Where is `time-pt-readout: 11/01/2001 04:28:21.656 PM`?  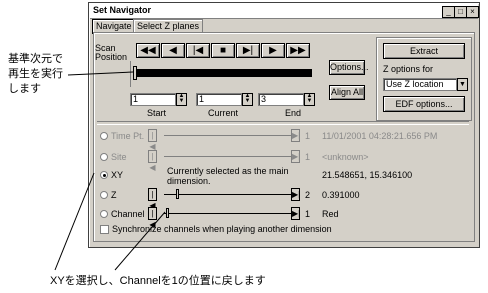
time-pt-readout: 11/01/2001 04:28:21.656 PM is located at coordinates (380, 136).